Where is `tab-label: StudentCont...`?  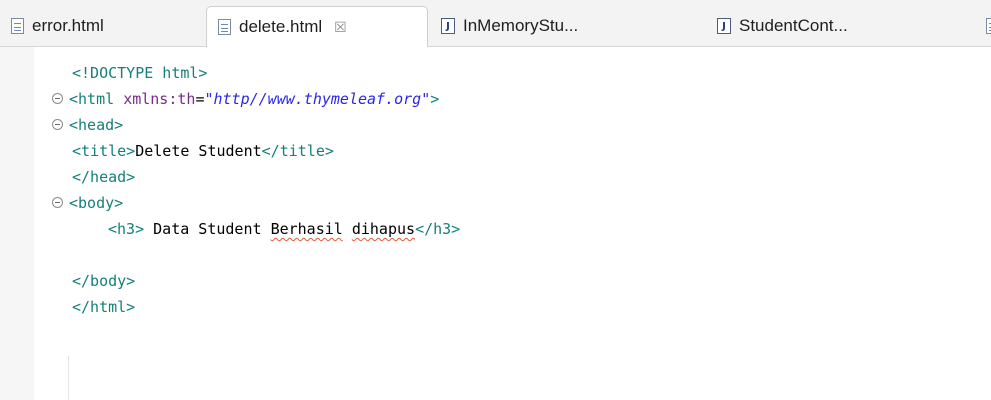
tab-label: StudentCont... is located at coordinates (793, 25).